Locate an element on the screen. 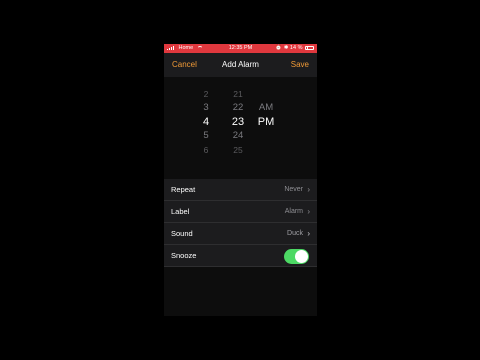 The width and height of the screenshot is (480, 360). save-button: Save is located at coordinates (300, 64).